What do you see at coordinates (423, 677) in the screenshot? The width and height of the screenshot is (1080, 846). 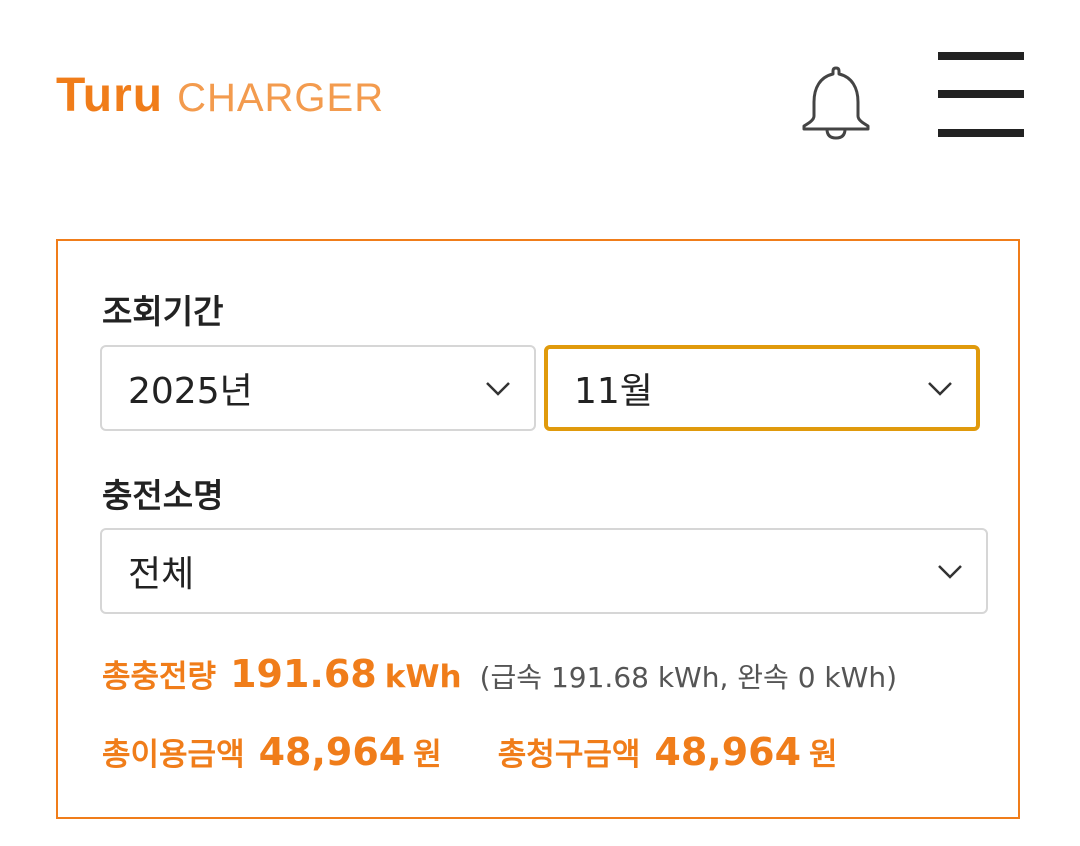 I see `total-charge-unit: kWh` at bounding box center [423, 677].